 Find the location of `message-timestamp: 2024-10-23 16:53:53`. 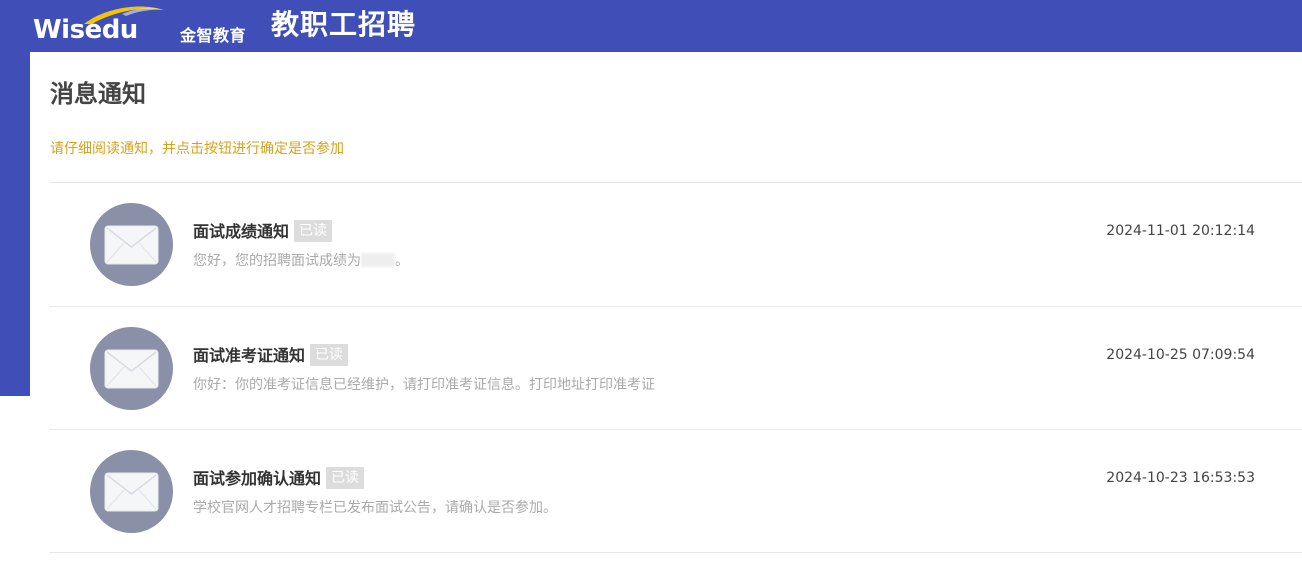

message-timestamp: 2024-10-23 16:53:53 is located at coordinates (1180, 478).